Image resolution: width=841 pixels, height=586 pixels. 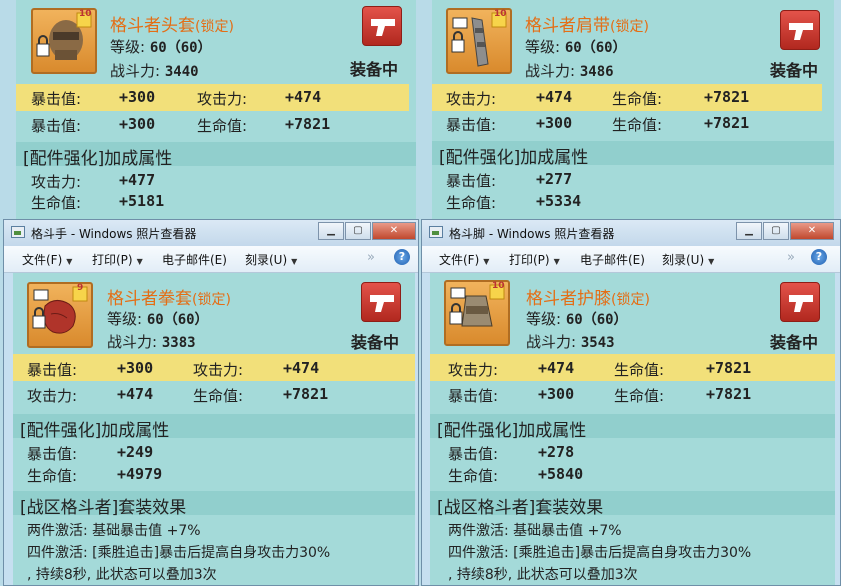 I want to click on menu-file-label: 文件(F), so click(x=42, y=260).